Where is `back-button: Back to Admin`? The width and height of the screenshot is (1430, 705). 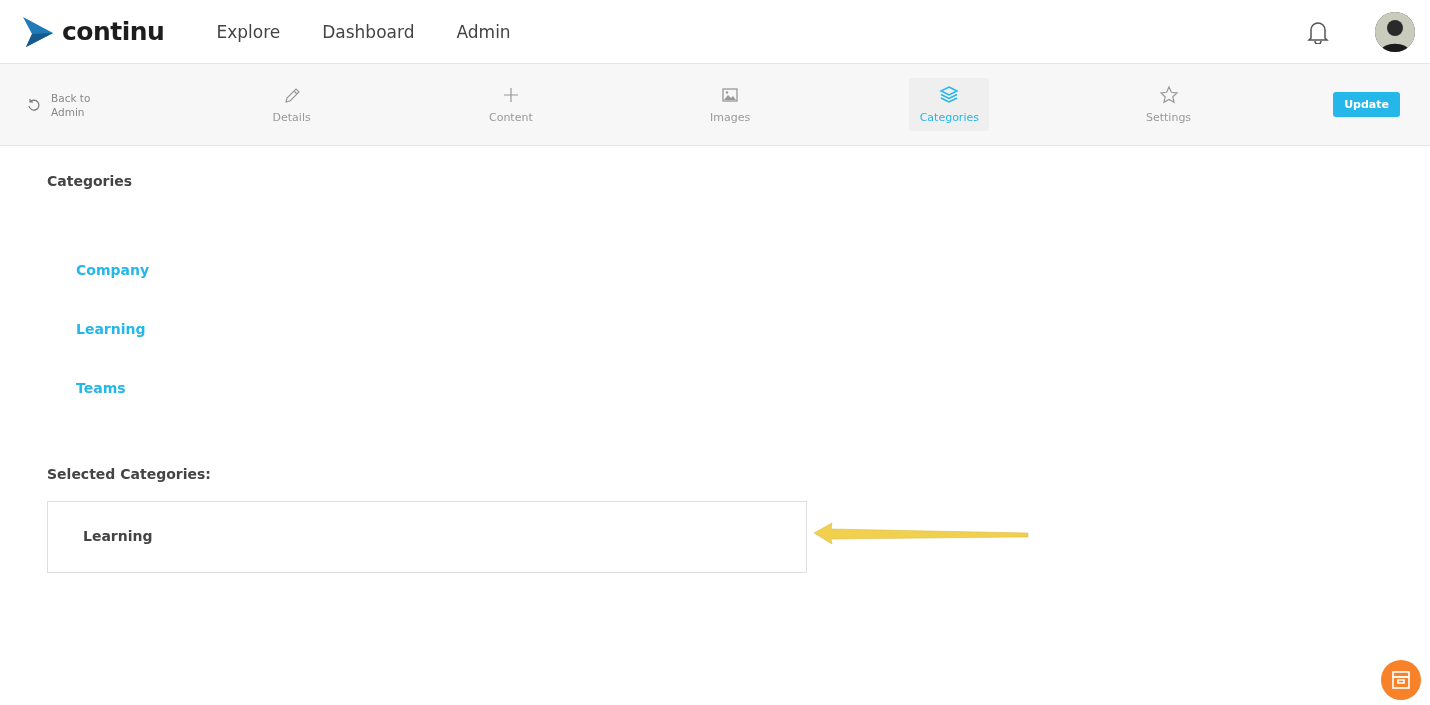
back-button: Back to Admin is located at coordinates (87, 104).